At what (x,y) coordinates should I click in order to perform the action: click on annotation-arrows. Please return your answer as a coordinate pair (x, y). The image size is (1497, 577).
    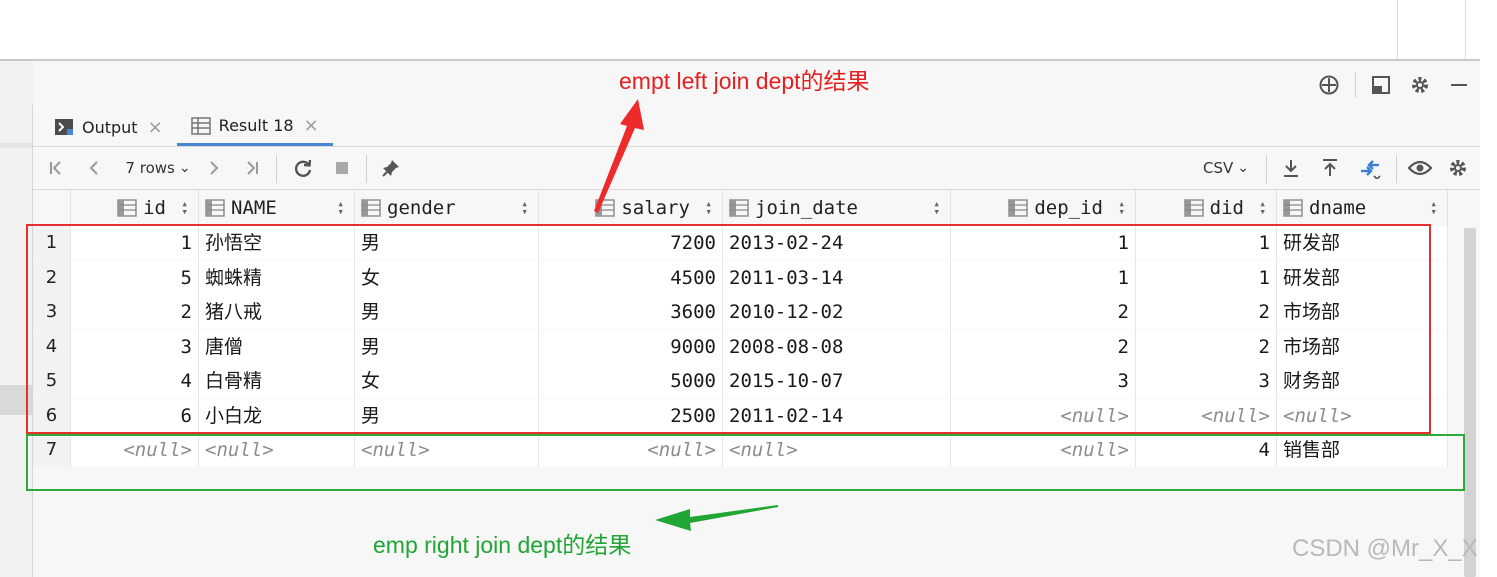
    Looking at the image, I should click on (686, 315).